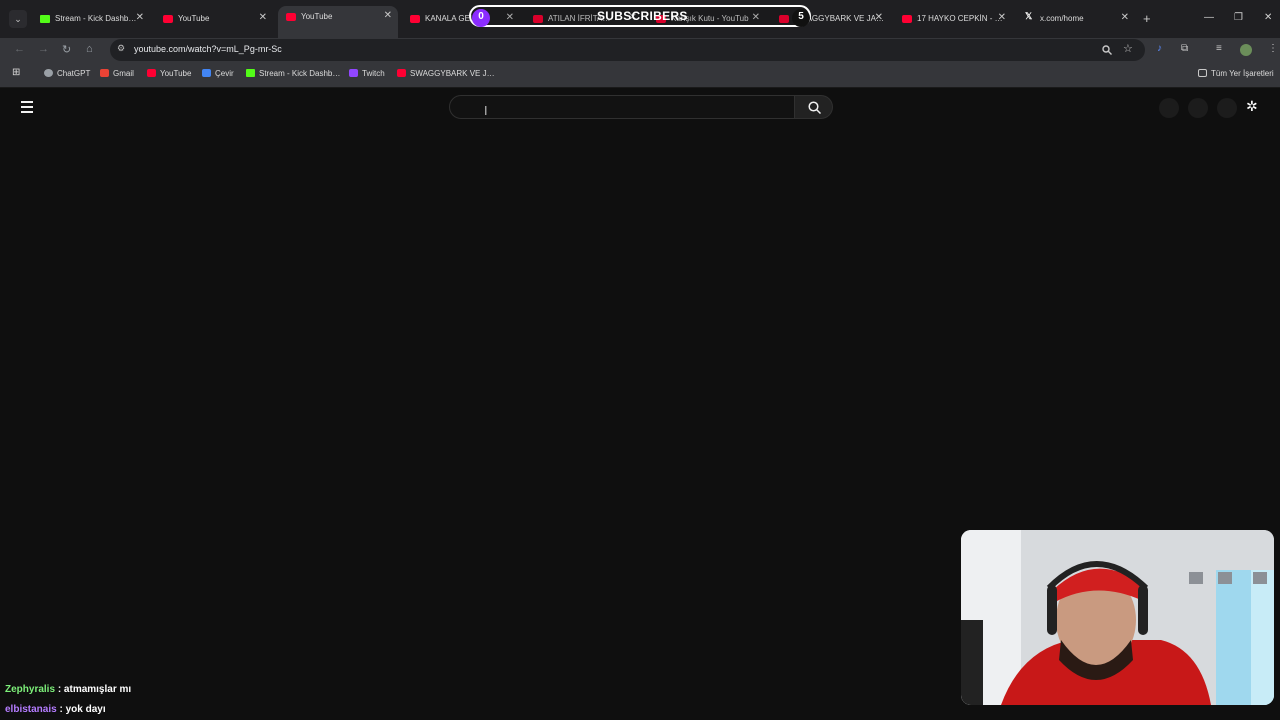 The width and height of the screenshot is (1280, 720). What do you see at coordinates (1219, 48) in the screenshot?
I see `reading-list-icon: ≡` at bounding box center [1219, 48].